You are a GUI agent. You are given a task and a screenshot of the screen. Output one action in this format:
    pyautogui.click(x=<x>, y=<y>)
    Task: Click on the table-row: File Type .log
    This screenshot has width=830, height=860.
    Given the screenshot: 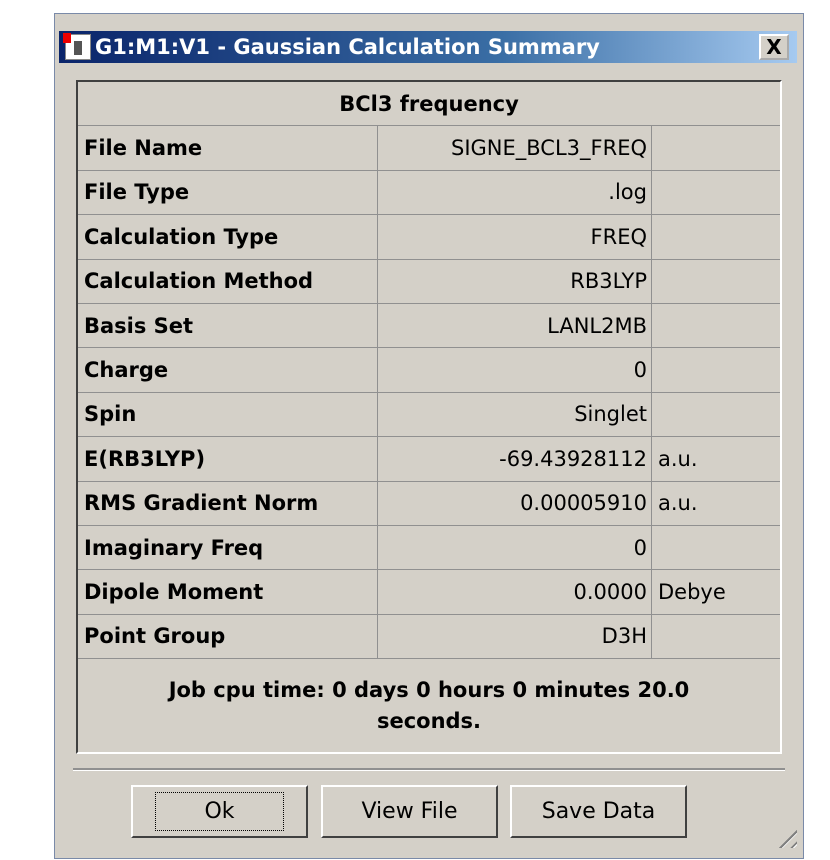 What is the action you would take?
    pyautogui.click(x=429, y=193)
    